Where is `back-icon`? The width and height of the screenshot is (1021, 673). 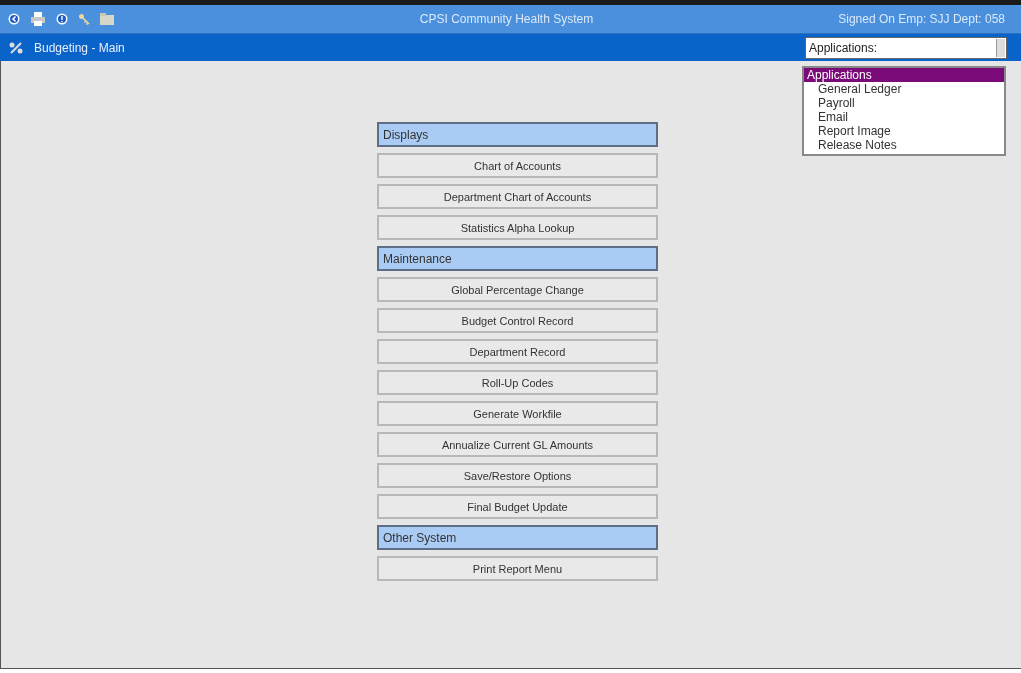 back-icon is located at coordinates (14, 19).